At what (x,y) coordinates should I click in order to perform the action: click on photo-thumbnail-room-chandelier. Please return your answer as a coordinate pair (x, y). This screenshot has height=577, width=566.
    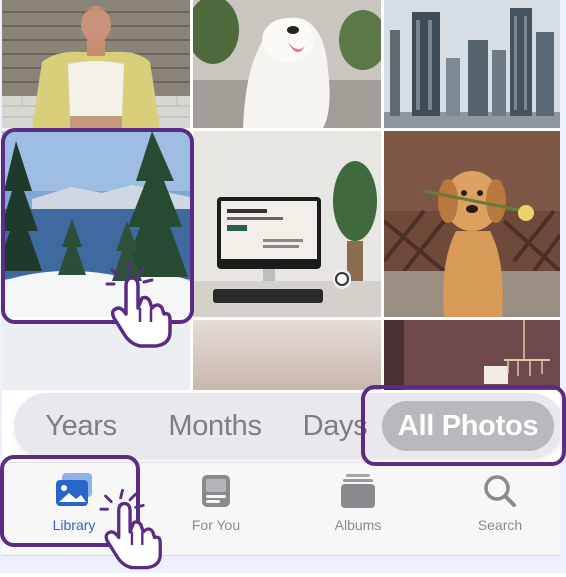
    Looking at the image, I should click on (472, 355).